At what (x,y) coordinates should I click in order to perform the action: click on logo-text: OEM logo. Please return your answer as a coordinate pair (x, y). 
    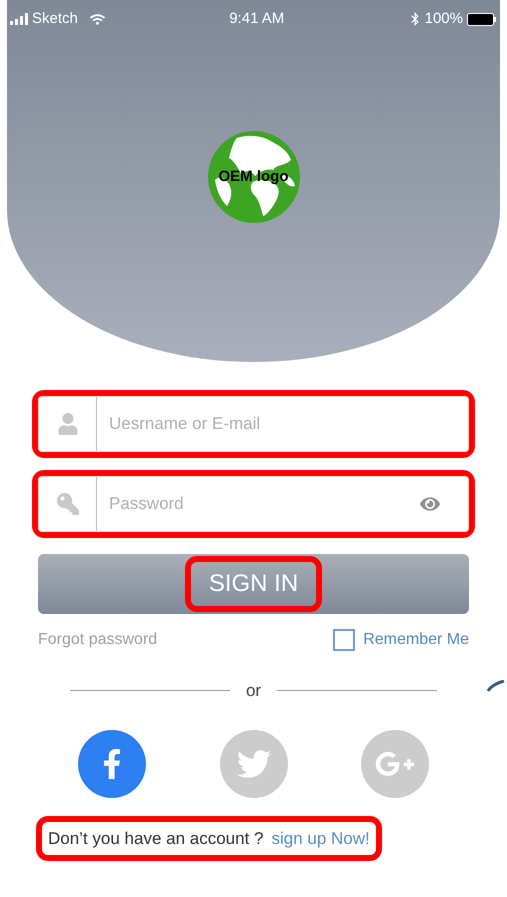
    Looking at the image, I should click on (253, 176).